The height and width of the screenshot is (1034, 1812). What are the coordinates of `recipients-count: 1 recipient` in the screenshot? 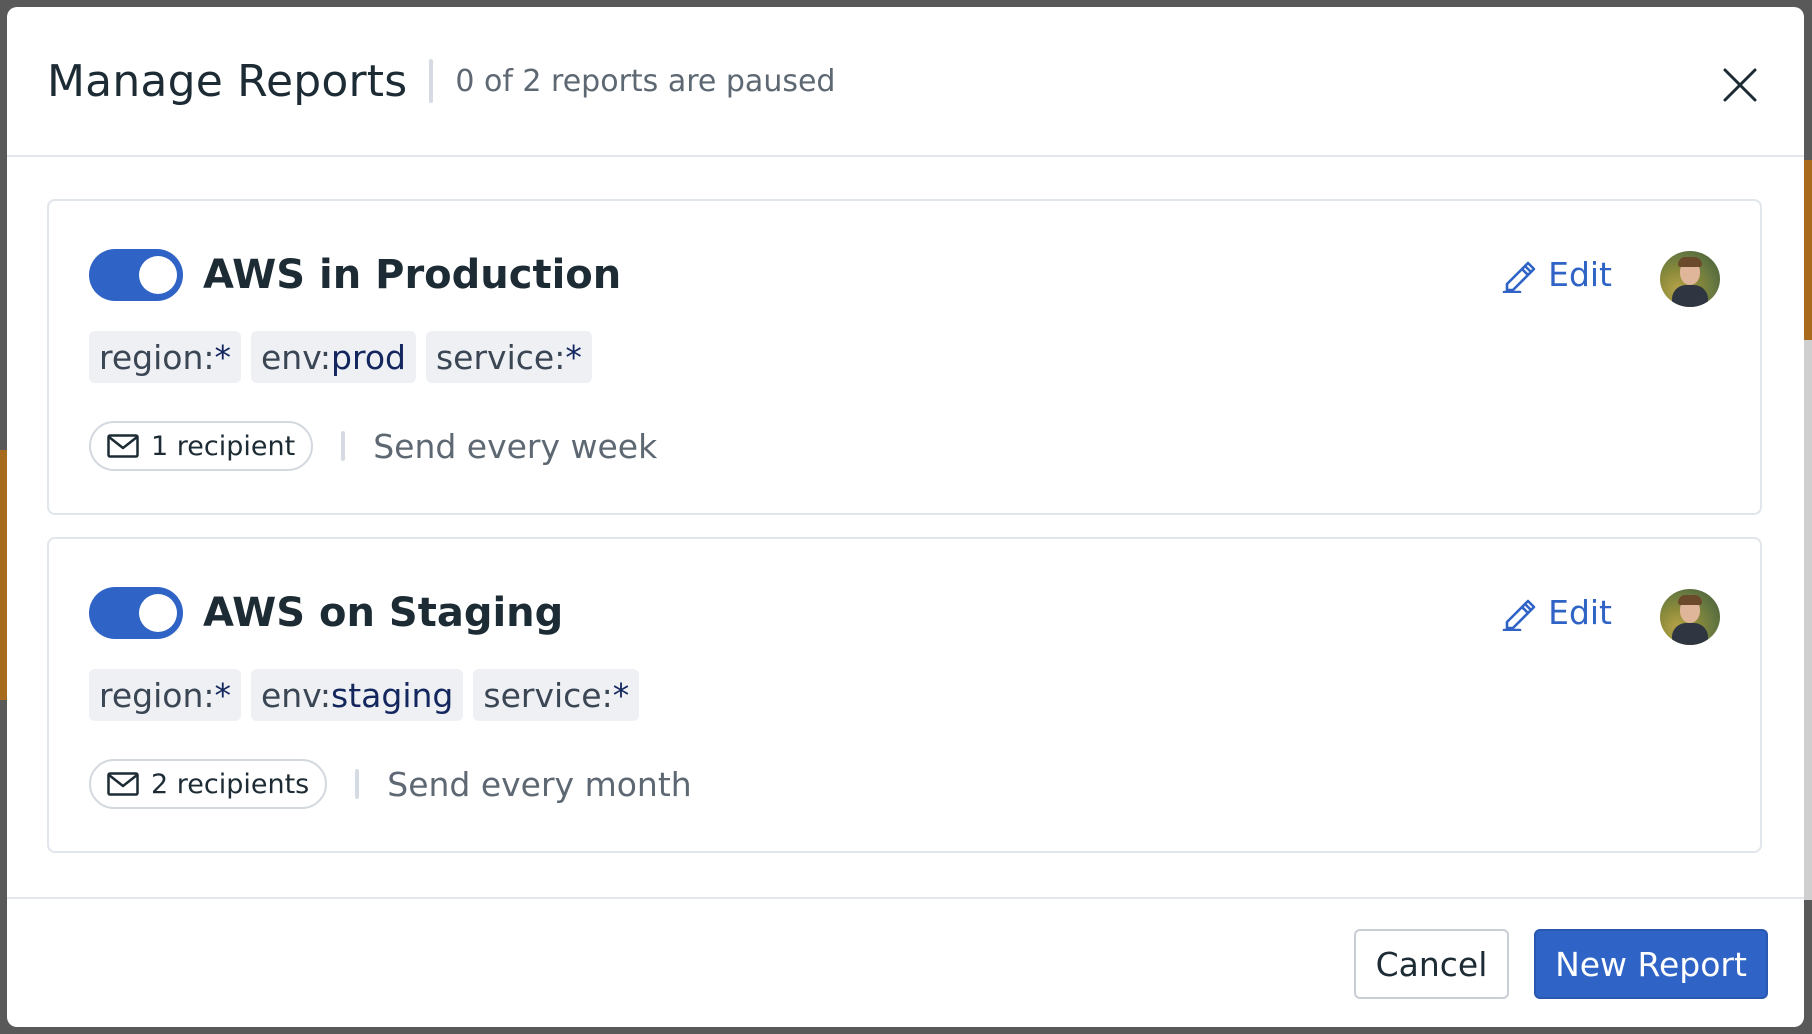 It's located at (223, 446).